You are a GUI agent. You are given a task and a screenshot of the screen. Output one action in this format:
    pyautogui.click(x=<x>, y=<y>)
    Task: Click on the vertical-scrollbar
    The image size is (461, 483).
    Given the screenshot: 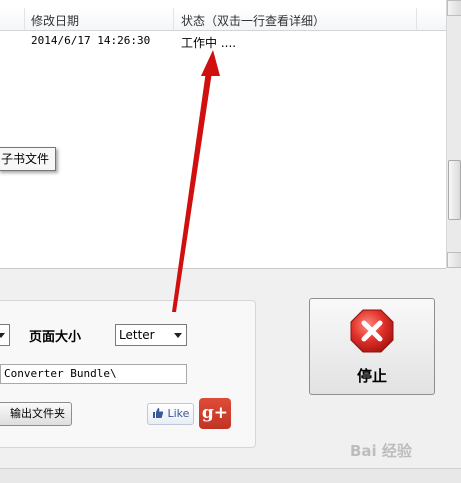 What is the action you would take?
    pyautogui.click(x=453, y=134)
    